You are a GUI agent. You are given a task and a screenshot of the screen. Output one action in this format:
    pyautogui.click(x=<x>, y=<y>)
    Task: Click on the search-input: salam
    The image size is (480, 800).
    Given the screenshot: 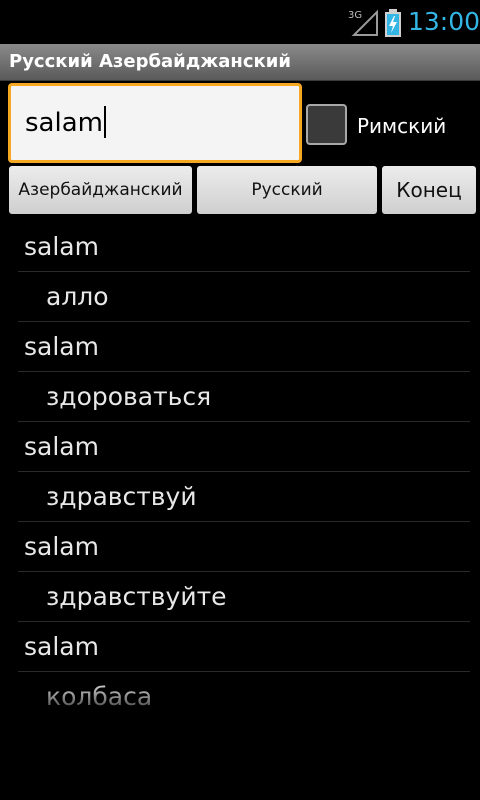 What is the action you would take?
    pyautogui.click(x=155, y=123)
    